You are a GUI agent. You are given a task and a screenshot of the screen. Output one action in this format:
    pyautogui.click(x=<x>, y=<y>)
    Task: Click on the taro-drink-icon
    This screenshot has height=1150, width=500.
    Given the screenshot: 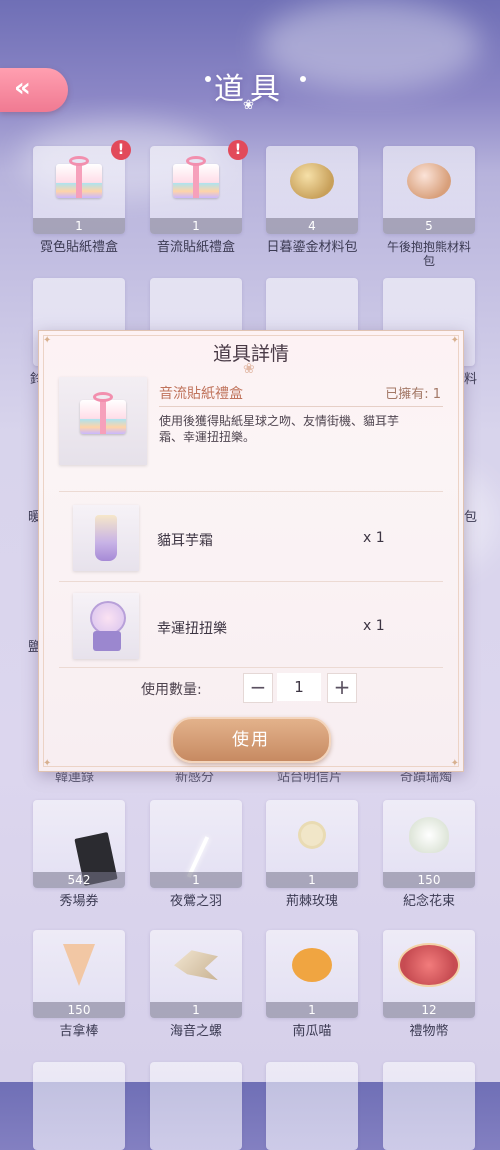 What is the action you would take?
    pyautogui.click(x=106, y=538)
    